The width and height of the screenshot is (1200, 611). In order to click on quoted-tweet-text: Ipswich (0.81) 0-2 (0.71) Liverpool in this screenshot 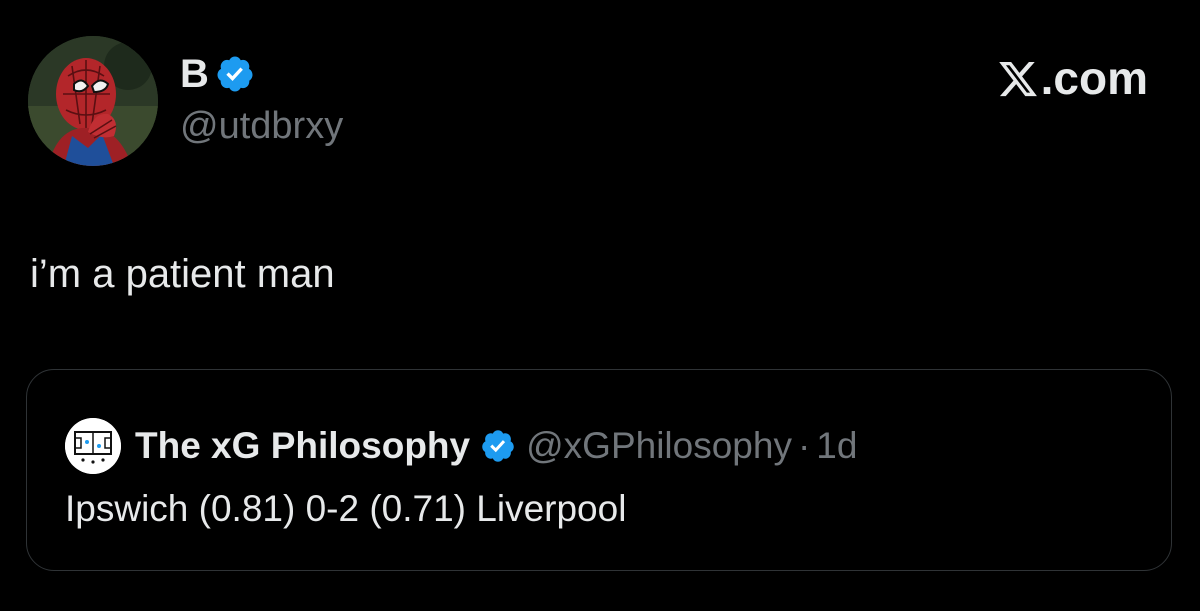, I will do `click(346, 508)`.